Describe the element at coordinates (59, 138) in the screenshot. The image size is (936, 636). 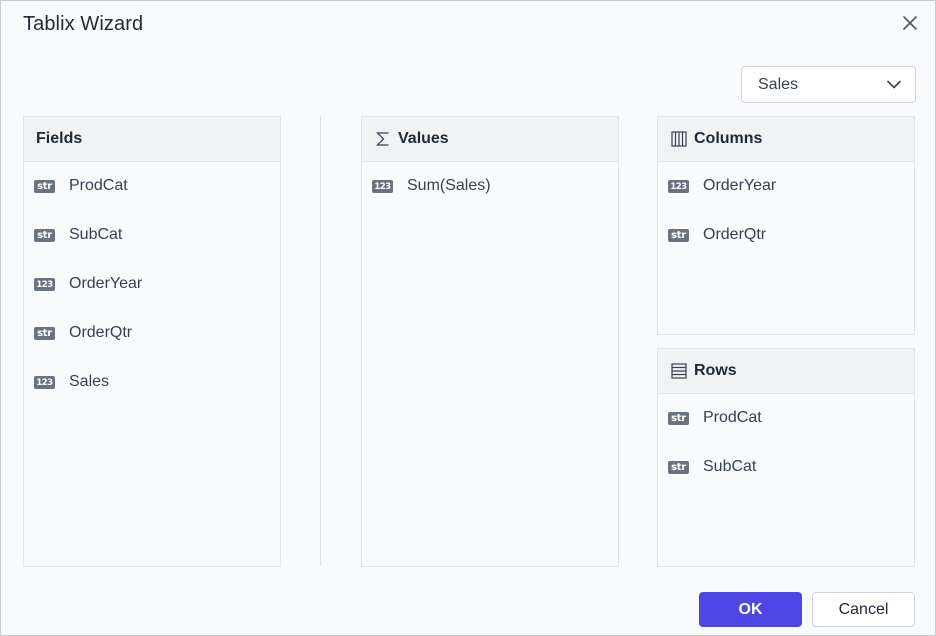
I see `fields-panel-title: Fields` at that location.